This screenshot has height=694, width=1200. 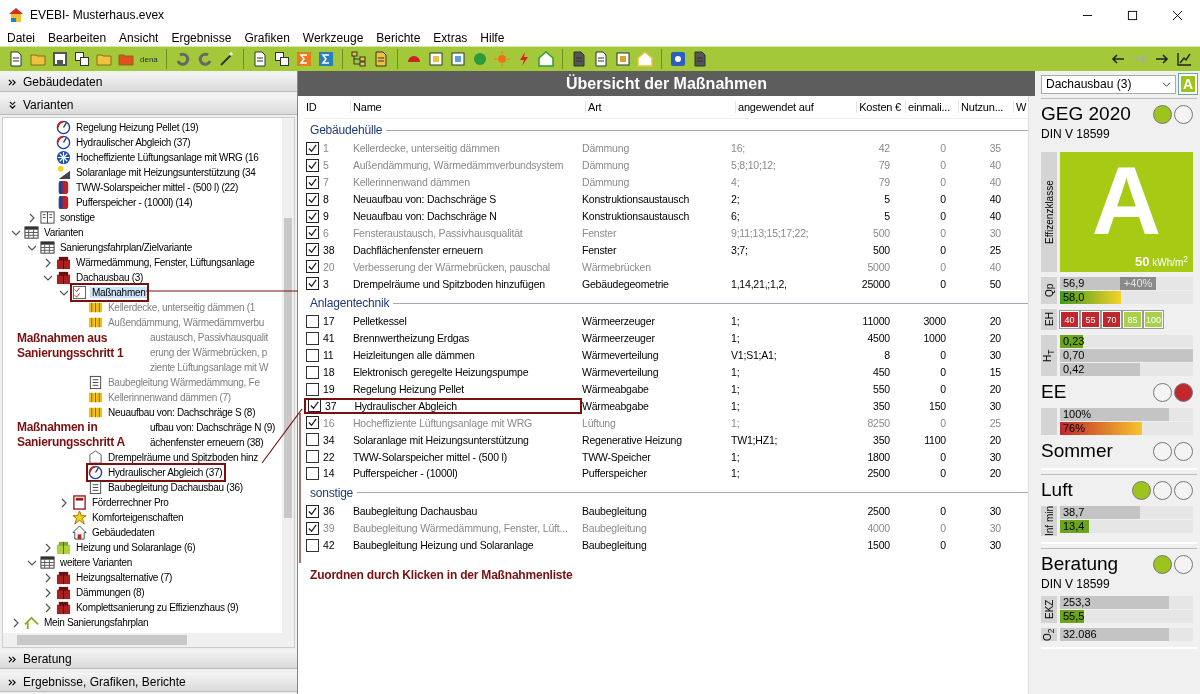 I want to click on column-header: Name, so click(x=468, y=107).